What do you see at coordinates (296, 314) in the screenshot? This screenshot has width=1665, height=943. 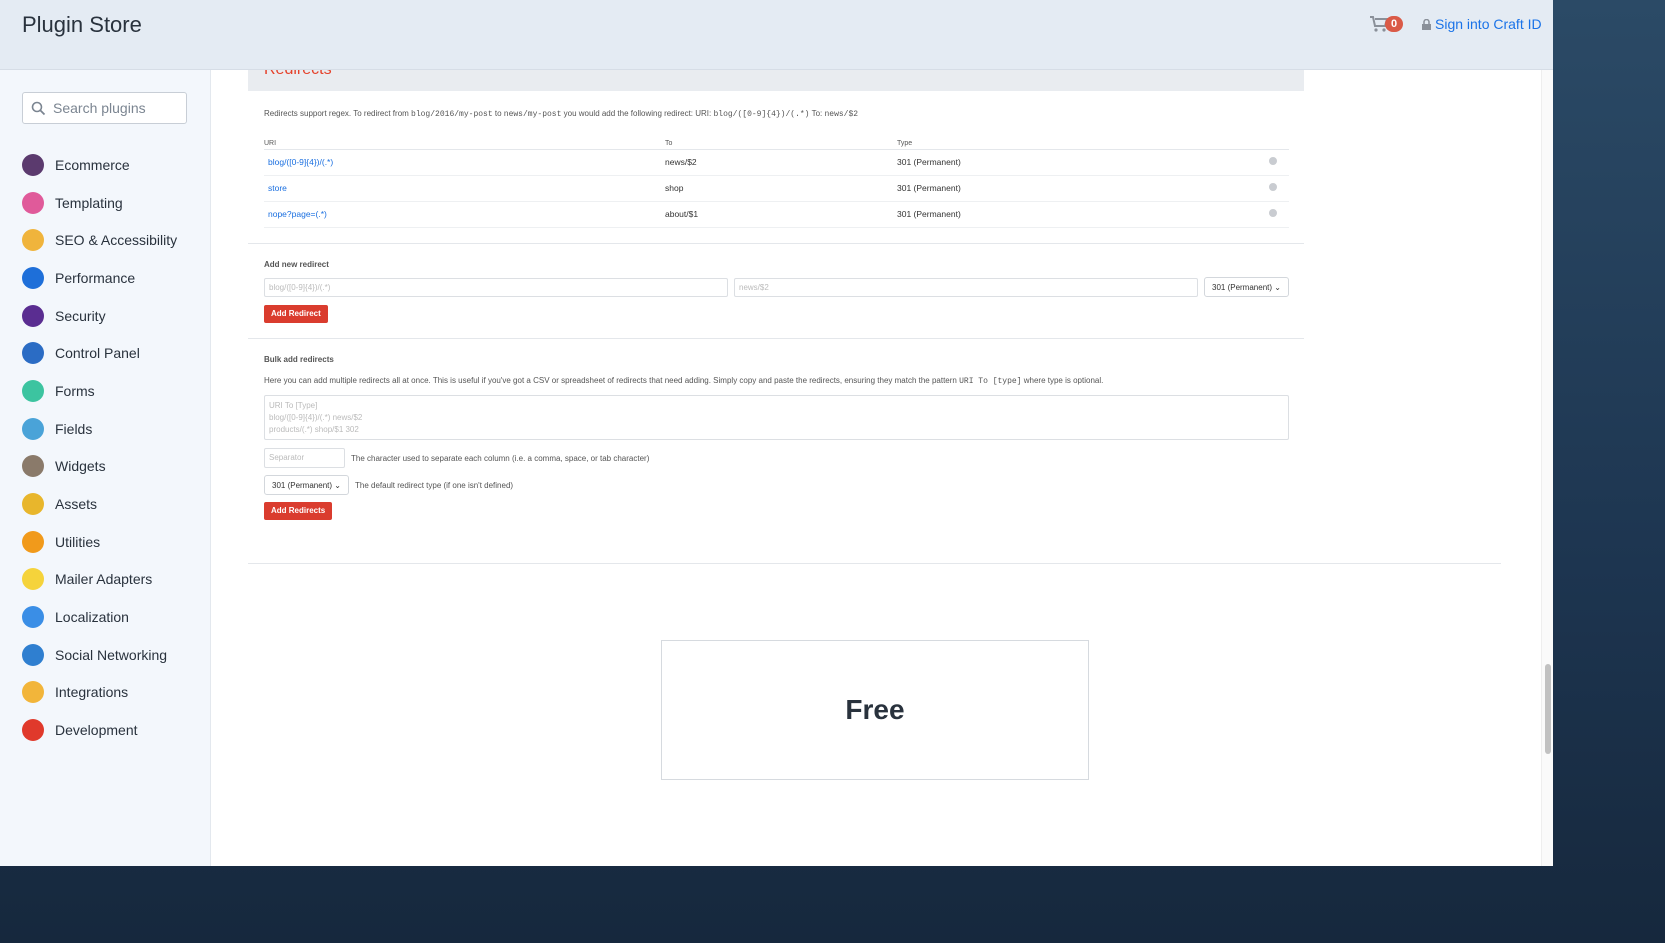 I see `add-redirect-button: Add Redirect` at bounding box center [296, 314].